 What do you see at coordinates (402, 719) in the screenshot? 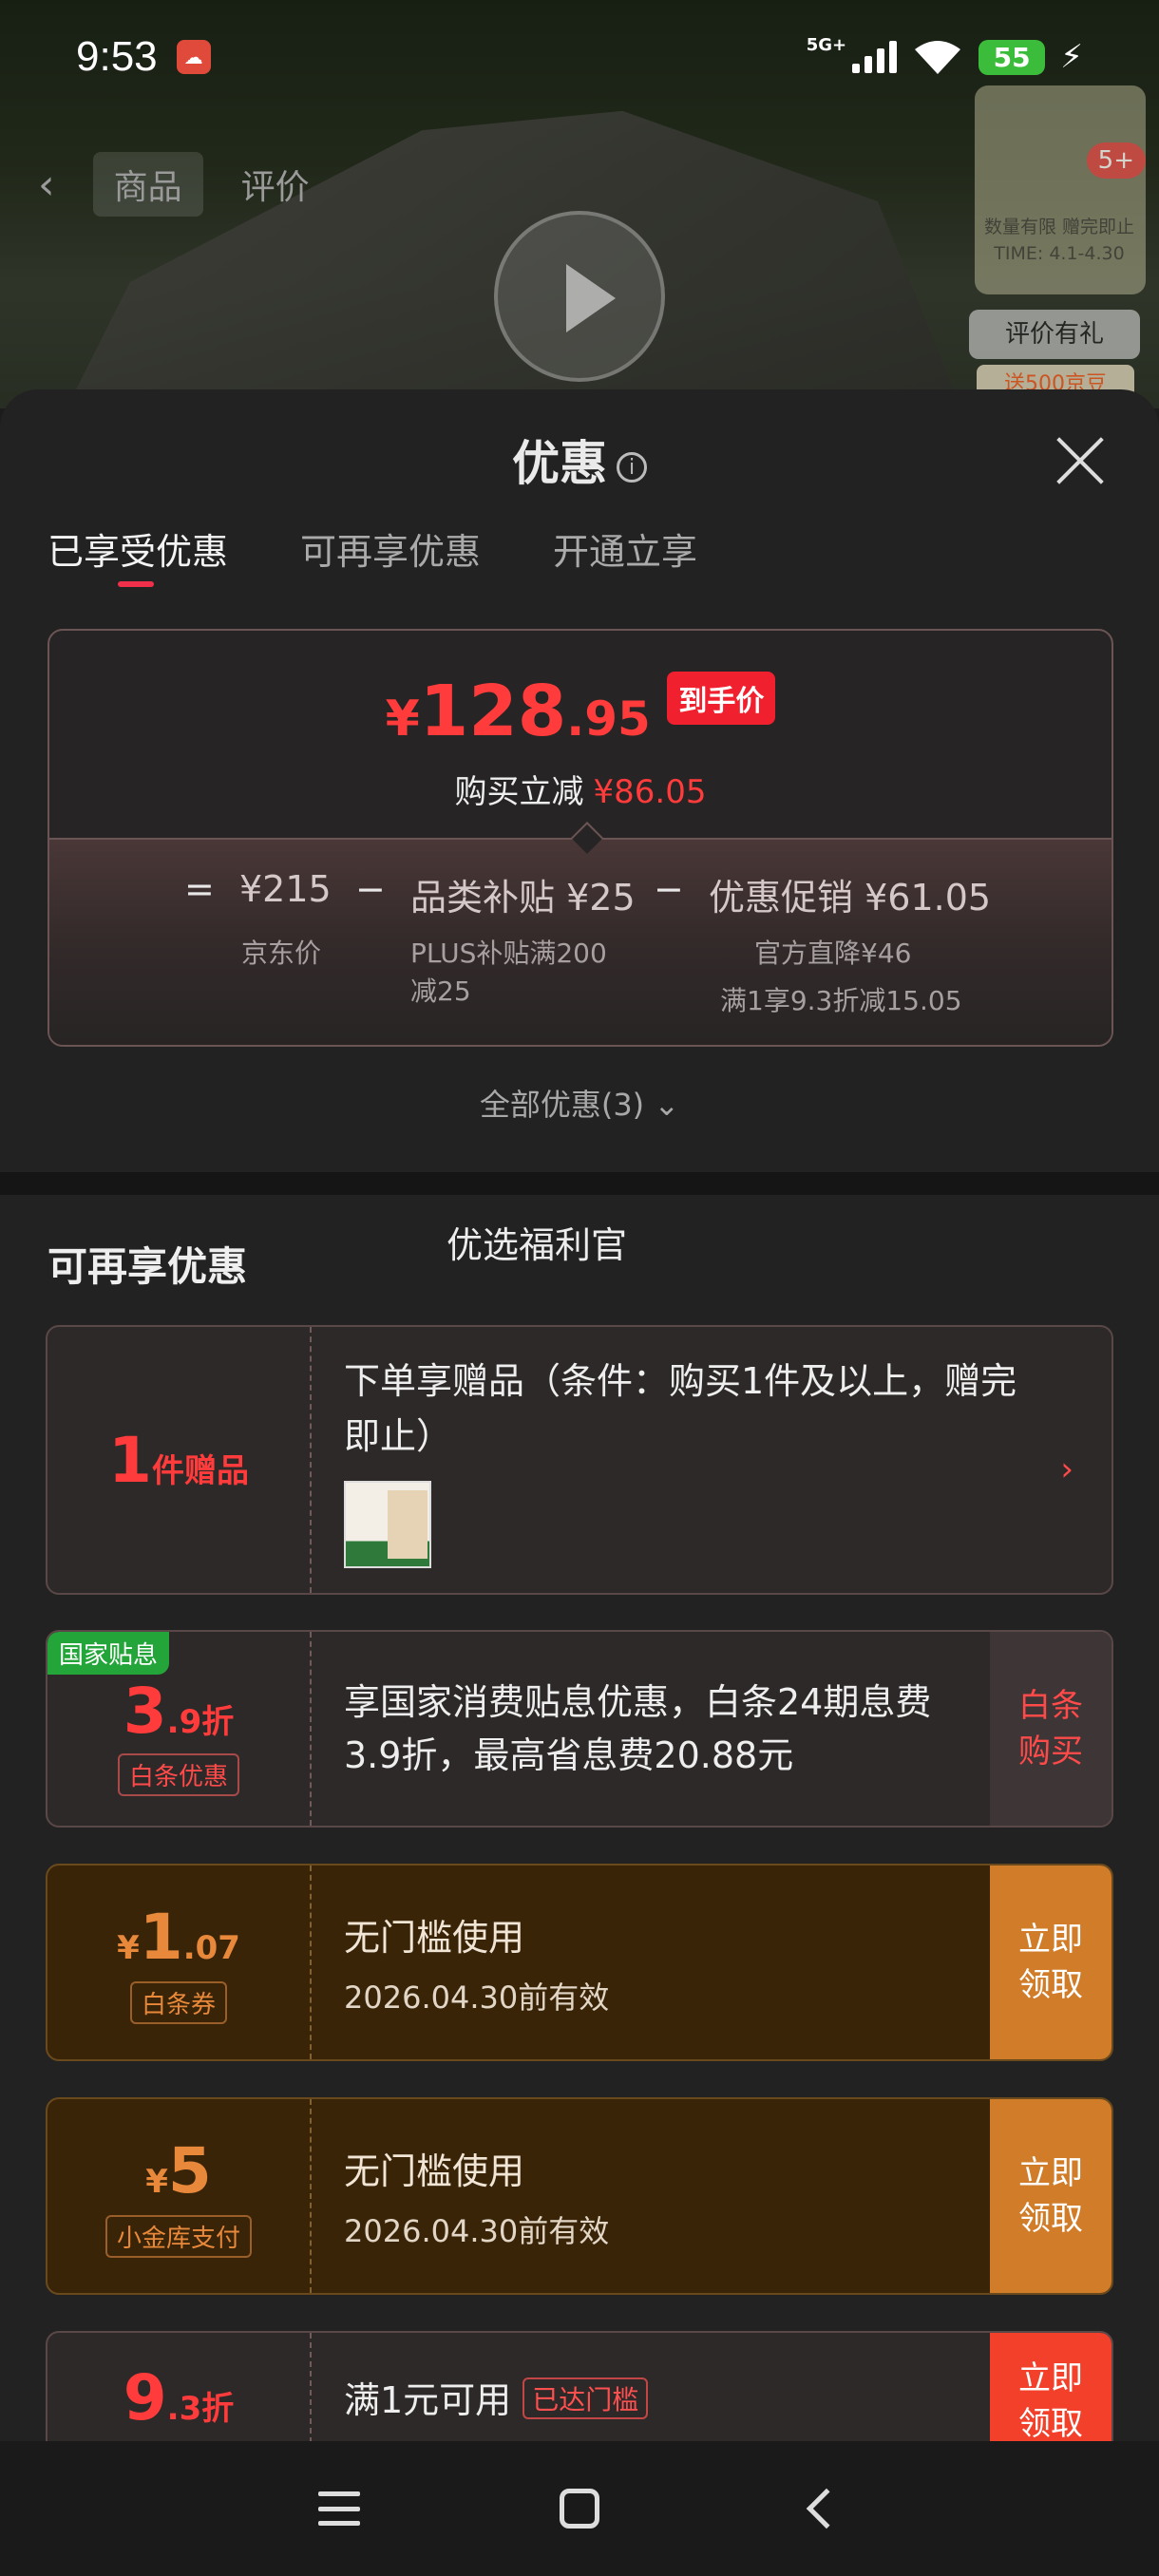
I see `price-yen: ¥` at bounding box center [402, 719].